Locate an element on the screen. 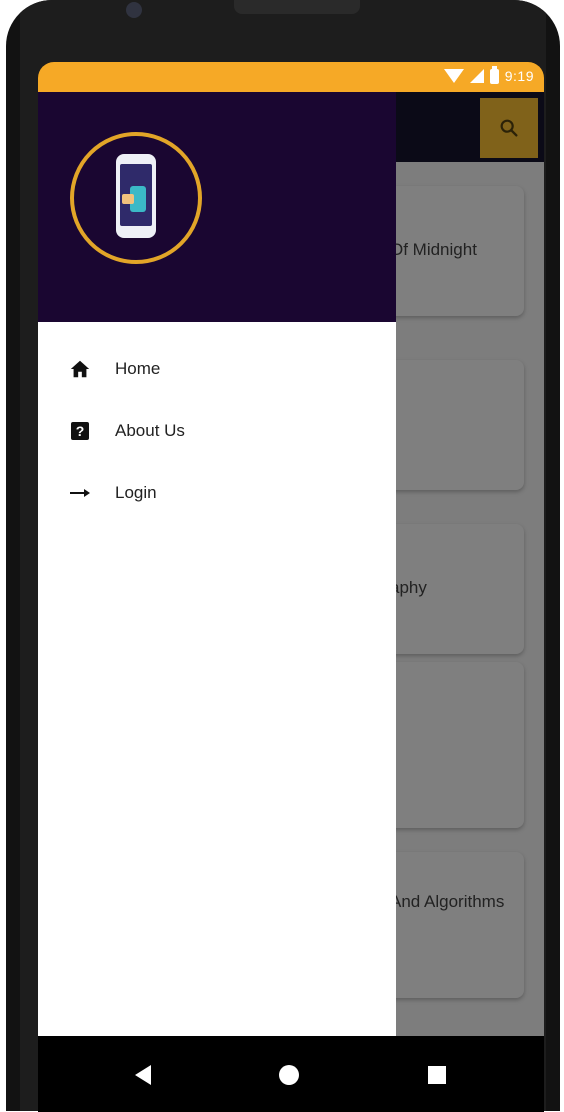  menu-item-label: About Us is located at coordinates (150, 430).